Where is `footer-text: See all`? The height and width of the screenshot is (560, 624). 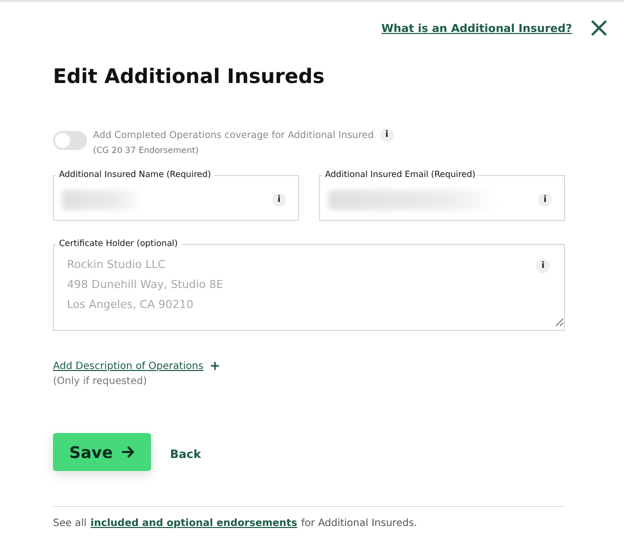
footer-text: See all is located at coordinates (70, 523).